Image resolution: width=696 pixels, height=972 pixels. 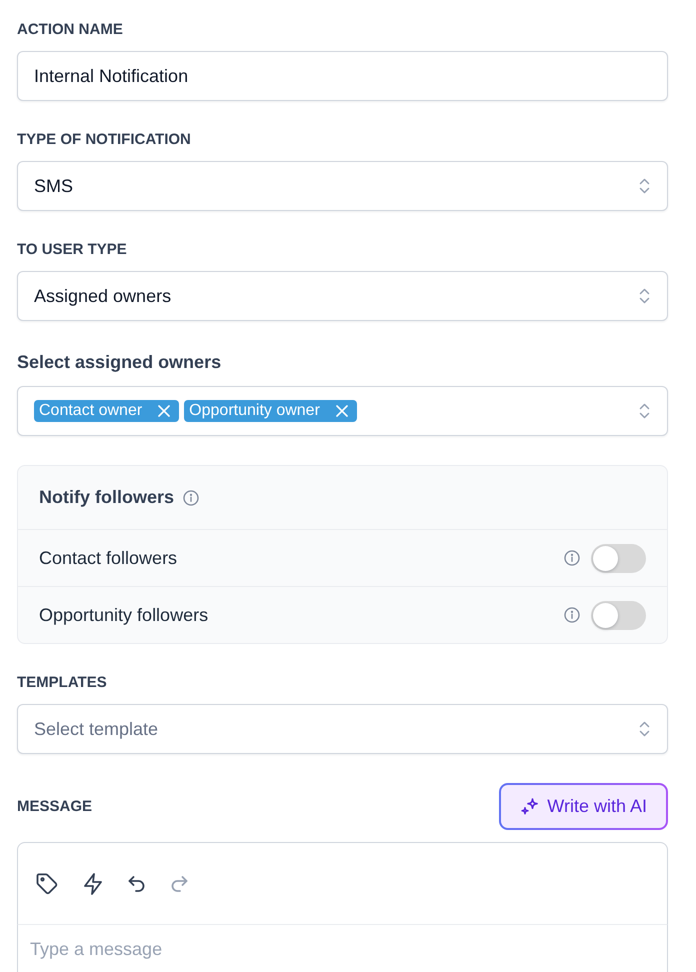 I want to click on text-input-field: Internal Notification, so click(x=342, y=76).